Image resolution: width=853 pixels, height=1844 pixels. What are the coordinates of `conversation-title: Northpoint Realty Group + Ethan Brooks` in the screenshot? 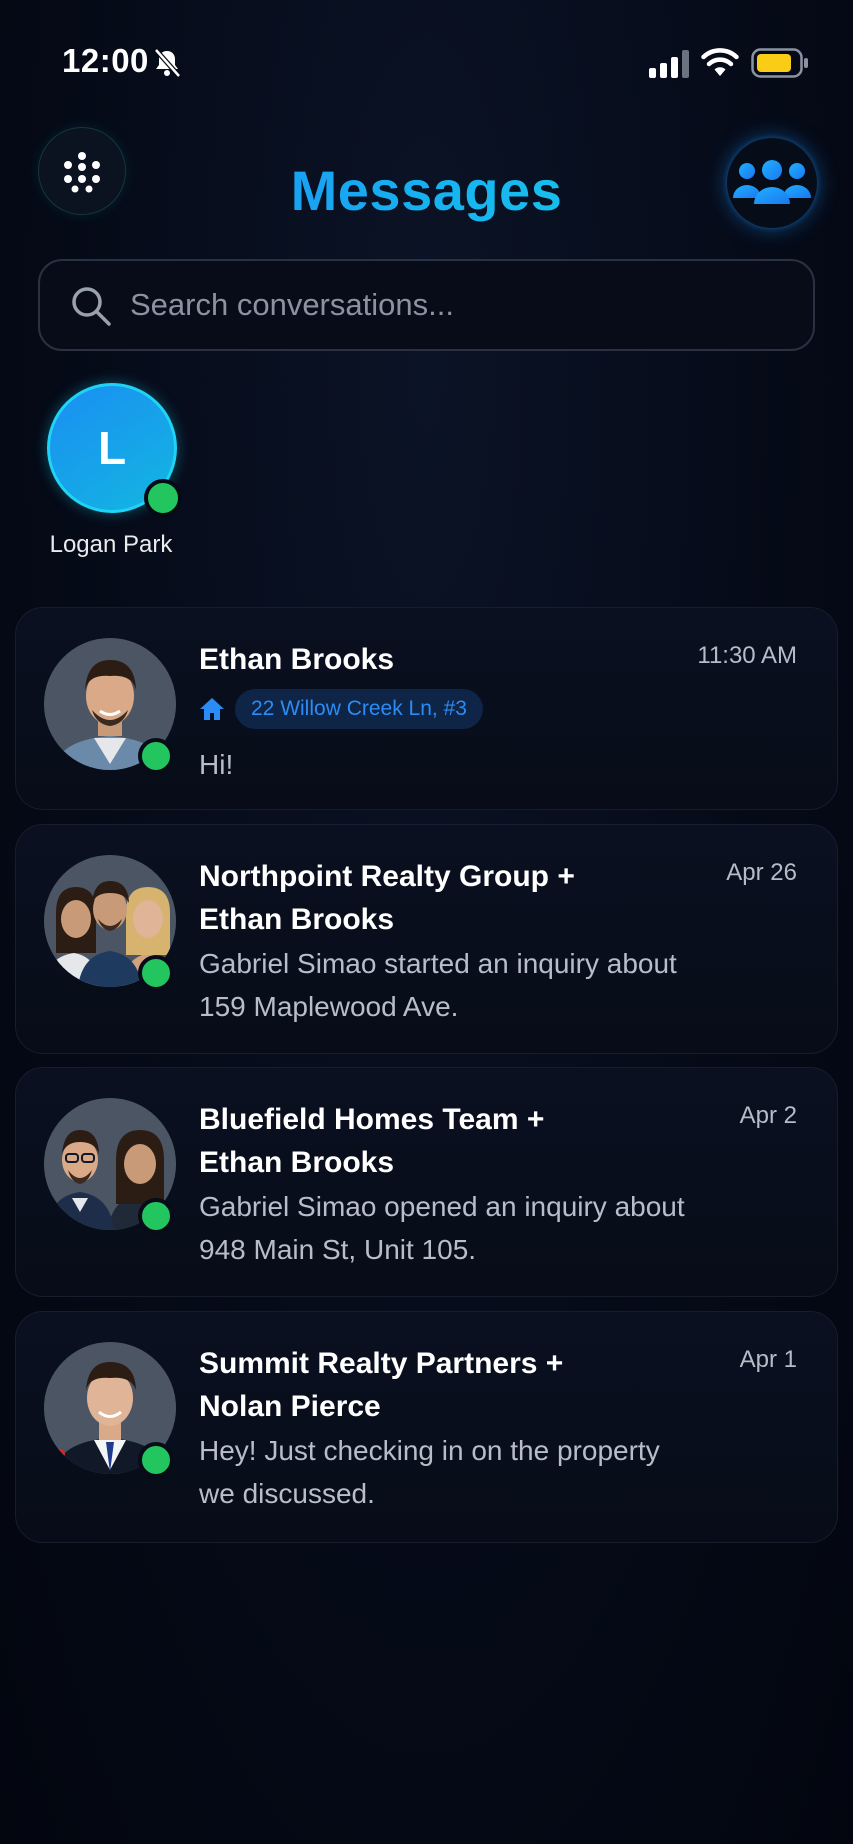 It's located at (387, 898).